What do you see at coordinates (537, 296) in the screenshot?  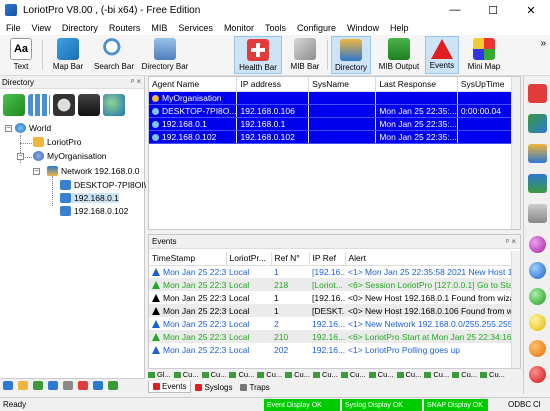 I see `green-ball-icon` at bounding box center [537, 296].